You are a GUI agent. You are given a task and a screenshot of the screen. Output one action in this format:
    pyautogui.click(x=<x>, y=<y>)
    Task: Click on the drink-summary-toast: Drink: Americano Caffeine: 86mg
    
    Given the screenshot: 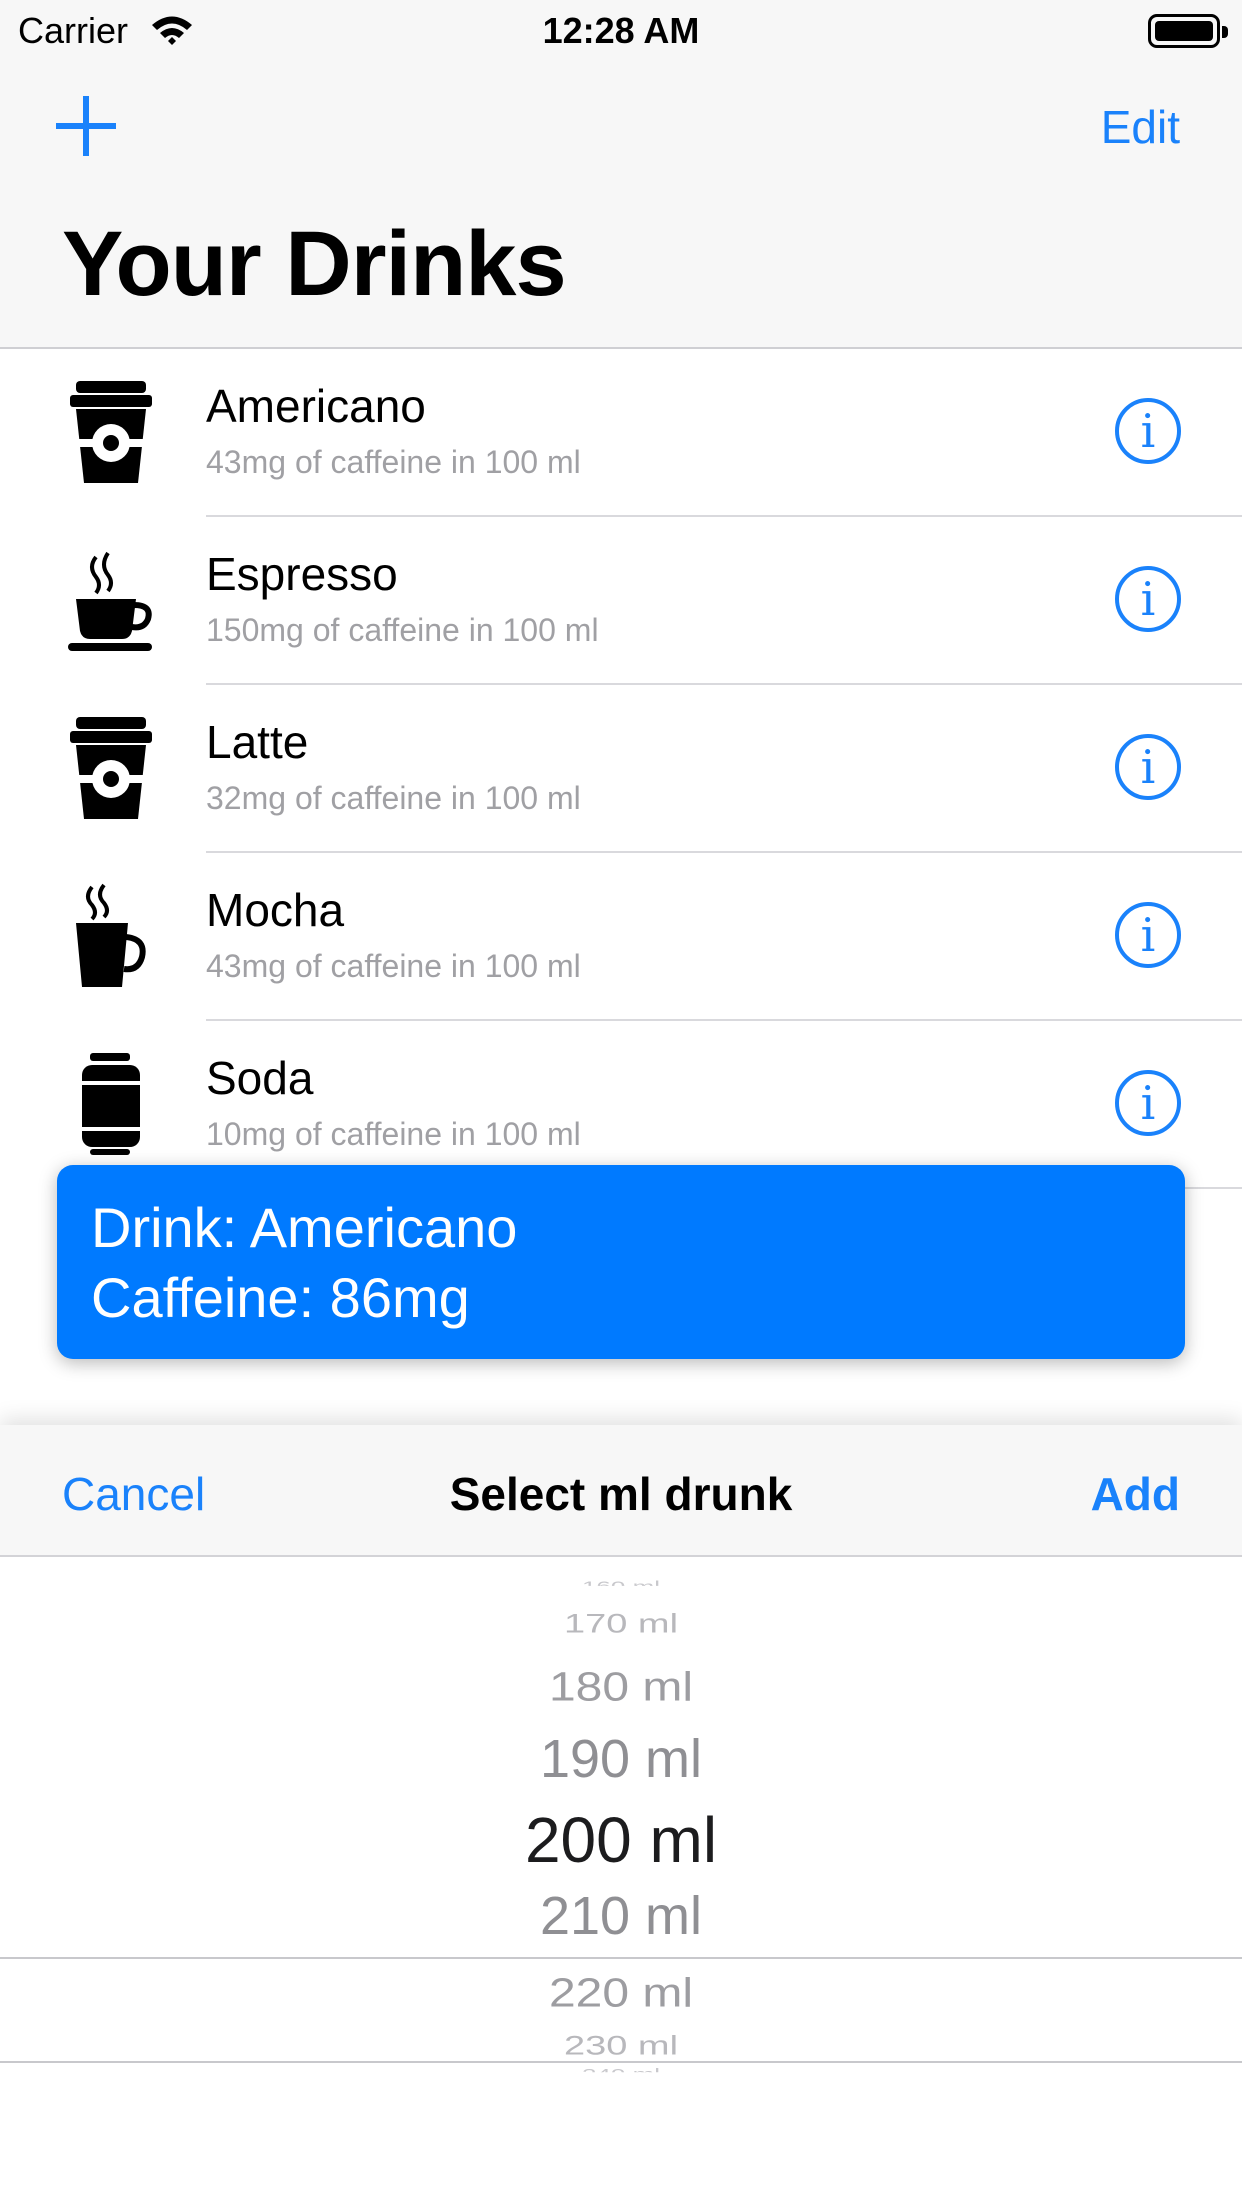 What is the action you would take?
    pyautogui.click(x=621, y=1262)
    